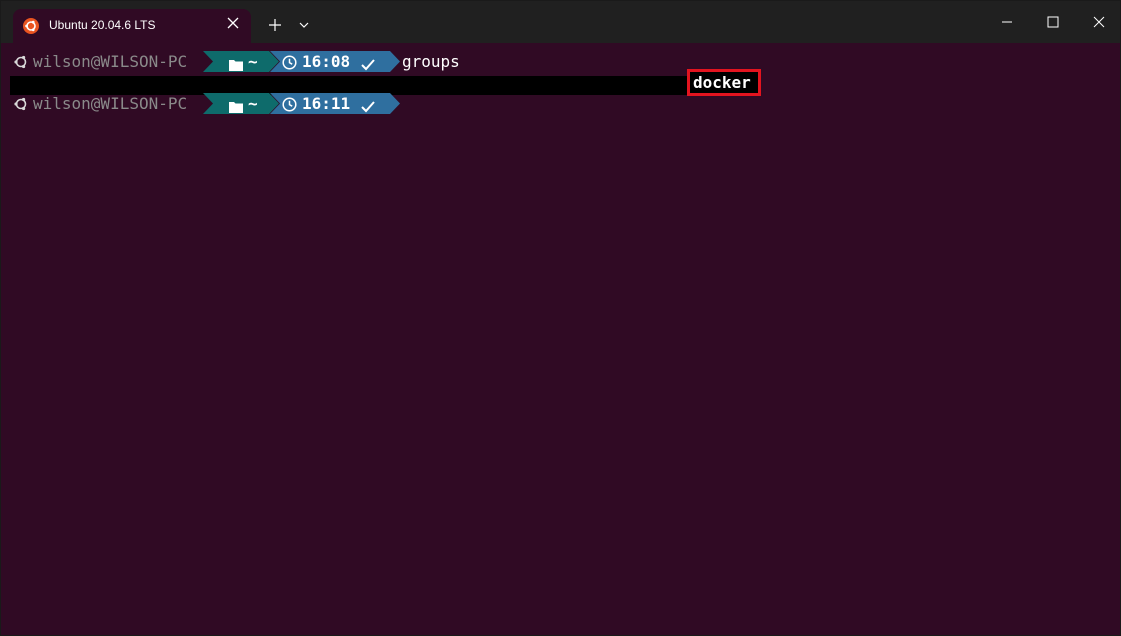 This screenshot has height=636, width=1121. What do you see at coordinates (102, 25) in the screenshot?
I see `tab-title: Ubuntu 20.04.6 LTS` at bounding box center [102, 25].